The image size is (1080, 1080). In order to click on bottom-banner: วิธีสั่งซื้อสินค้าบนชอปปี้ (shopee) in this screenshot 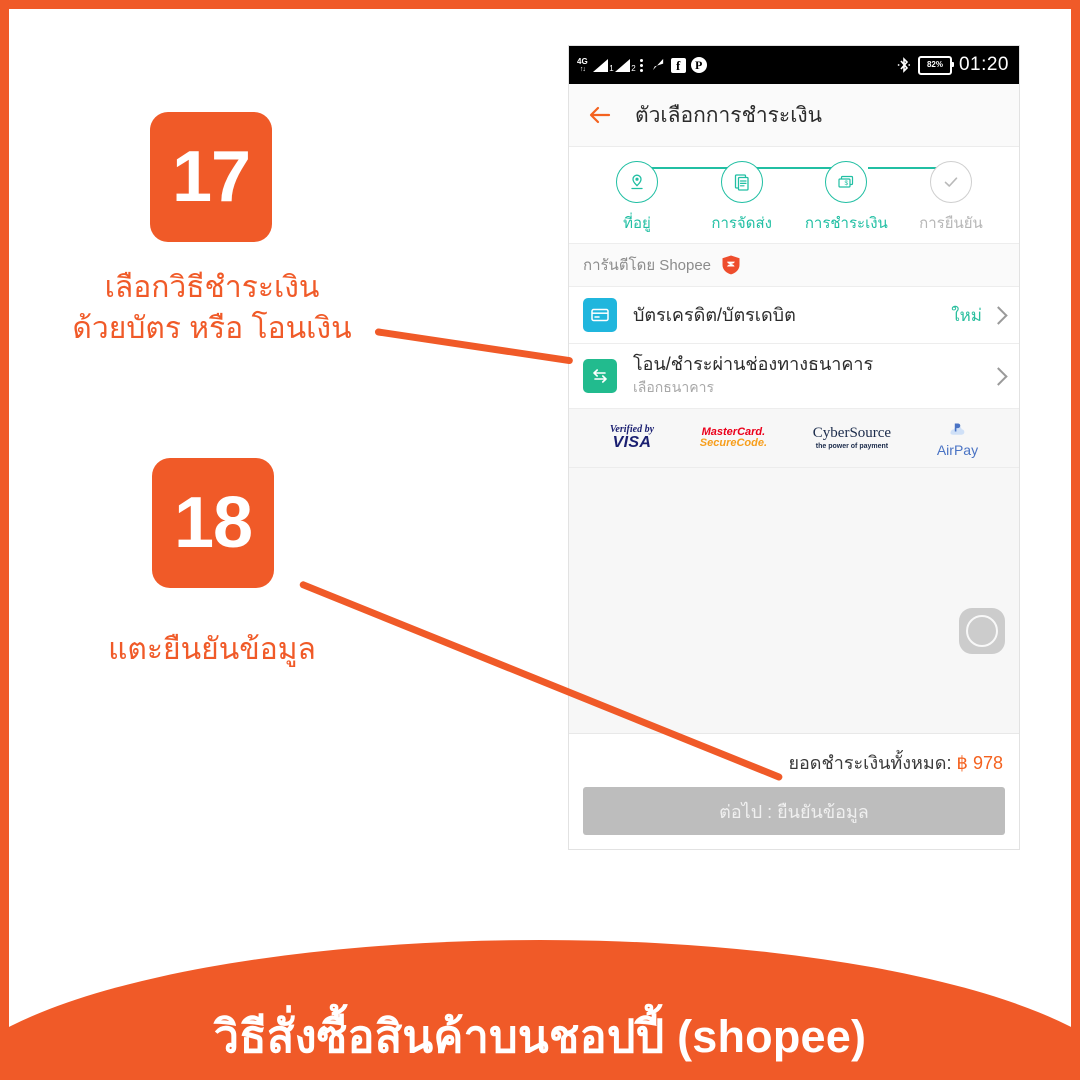, I will do `click(540, 1010)`.